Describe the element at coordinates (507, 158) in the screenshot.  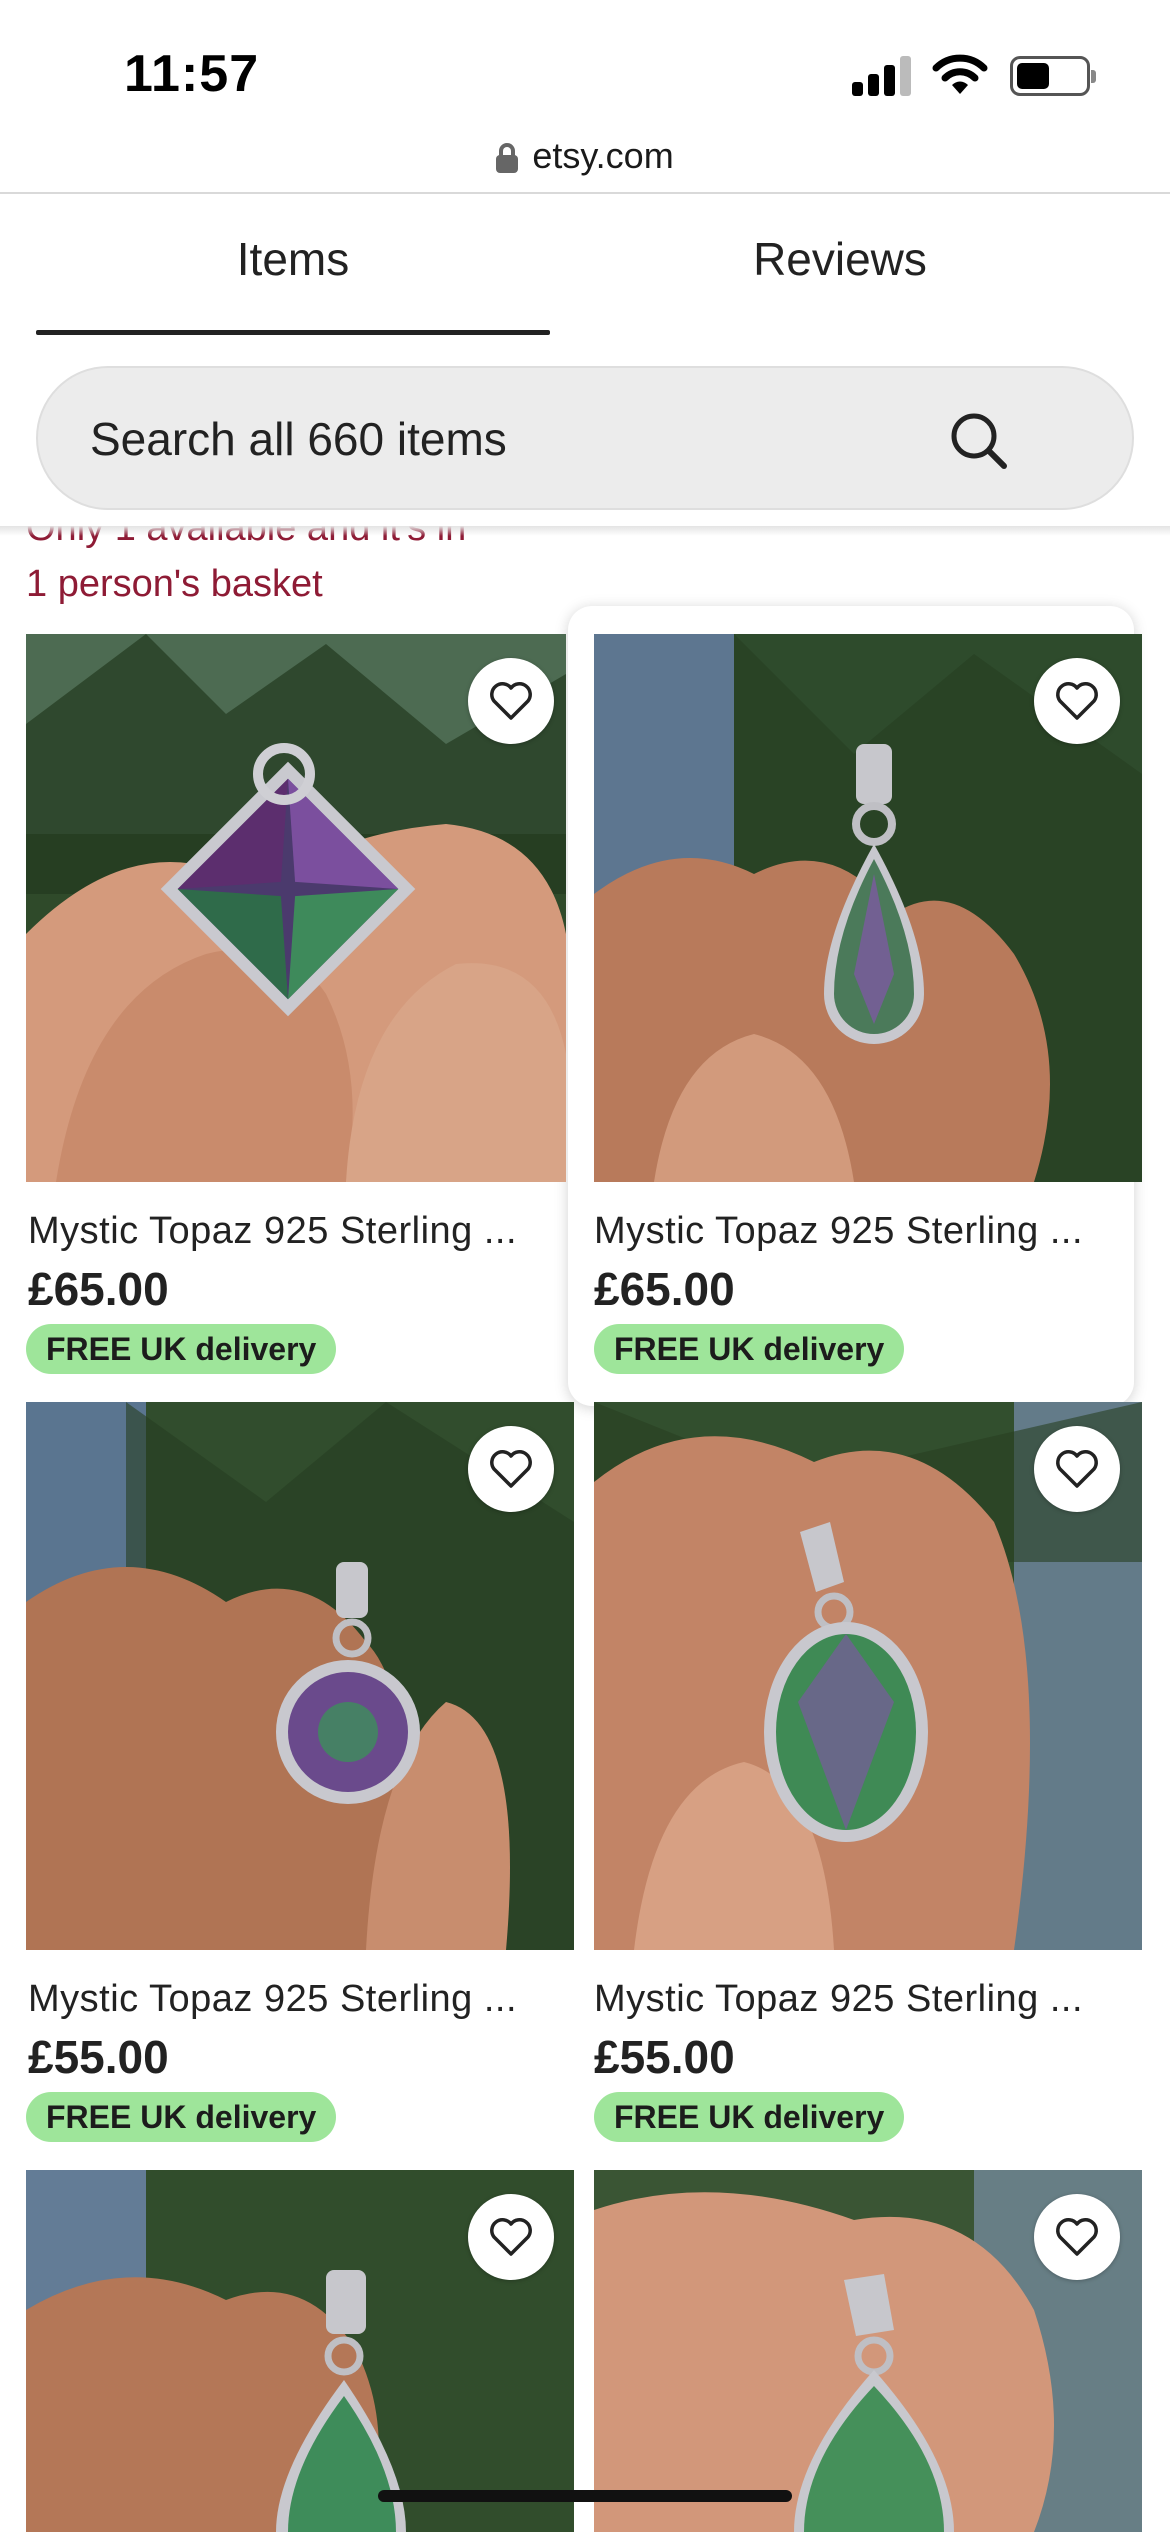
I see `lock-icon` at that location.